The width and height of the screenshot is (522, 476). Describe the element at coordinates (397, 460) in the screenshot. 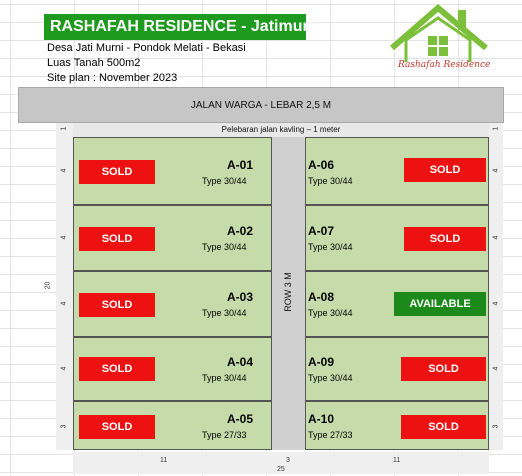

I see `dimension-right-col: 11` at that location.